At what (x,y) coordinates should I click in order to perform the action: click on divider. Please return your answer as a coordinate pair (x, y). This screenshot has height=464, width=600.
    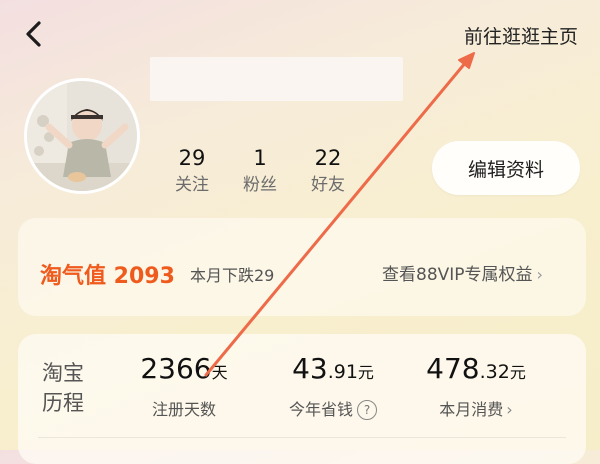
    Looking at the image, I should click on (302, 437).